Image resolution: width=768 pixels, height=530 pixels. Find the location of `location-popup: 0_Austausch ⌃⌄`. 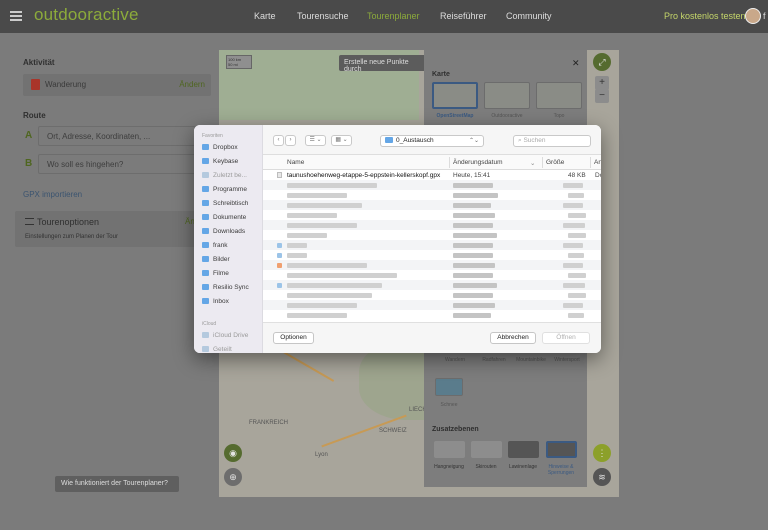

location-popup: 0_Austausch ⌃⌄ is located at coordinates (432, 141).